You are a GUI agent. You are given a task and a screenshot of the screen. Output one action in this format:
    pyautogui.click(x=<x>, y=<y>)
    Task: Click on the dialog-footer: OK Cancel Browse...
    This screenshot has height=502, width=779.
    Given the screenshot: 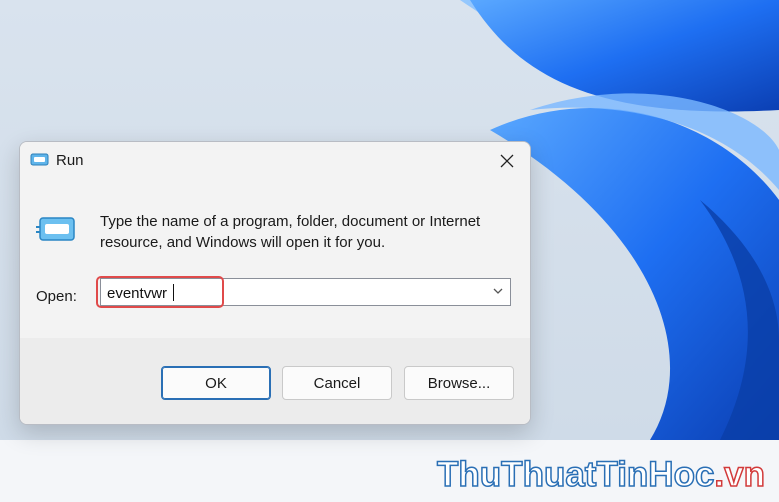 What is the action you would take?
    pyautogui.click(x=275, y=381)
    